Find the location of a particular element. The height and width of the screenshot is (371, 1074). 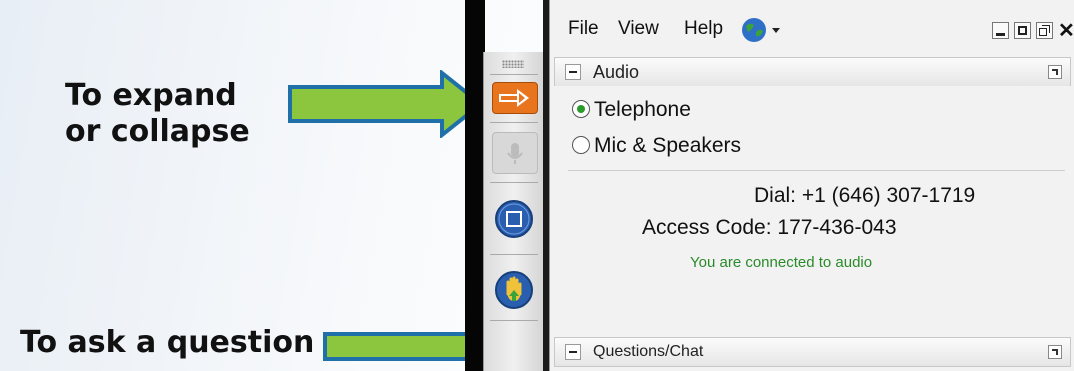

mic-speakers-option: Mic & Speakers is located at coordinates (656, 146).